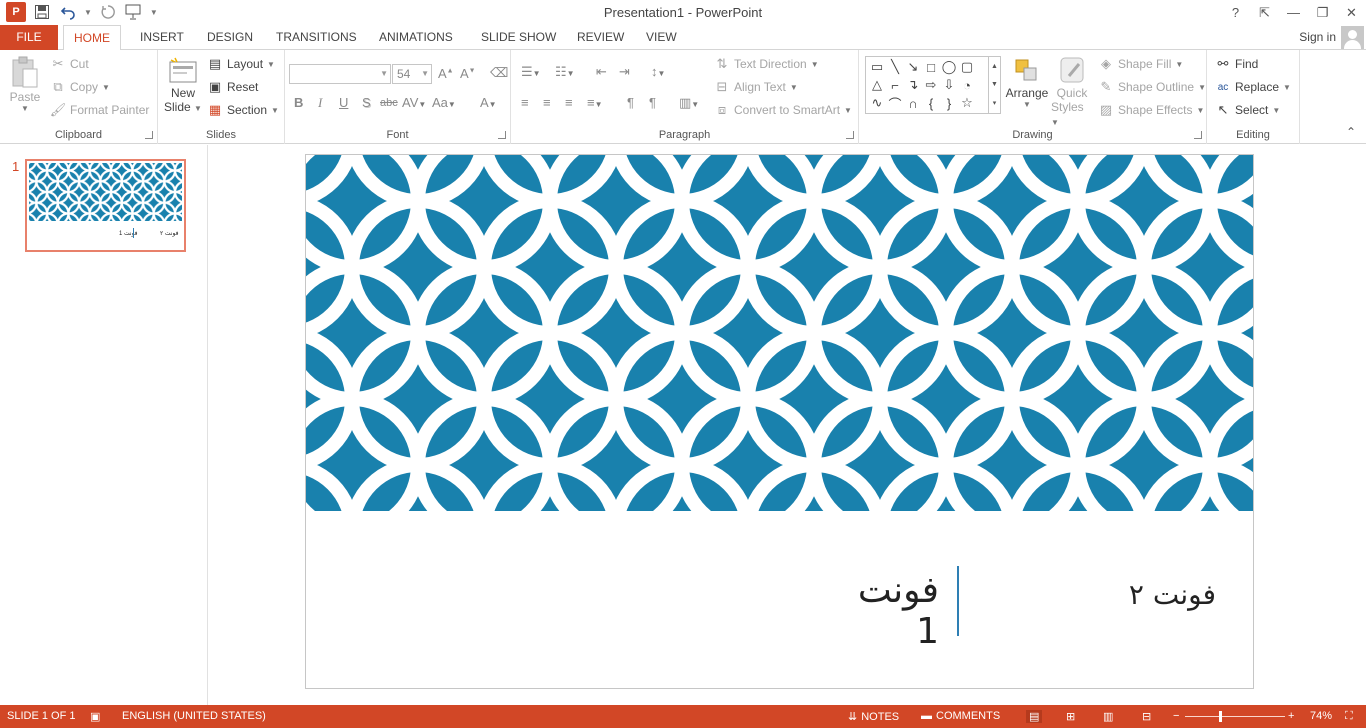 Image resolution: width=1366 pixels, height=728 pixels. Describe the element at coordinates (1140, 64) in the screenshot. I see `shape-fill-button: ◈ Shape Fill ▼` at that location.